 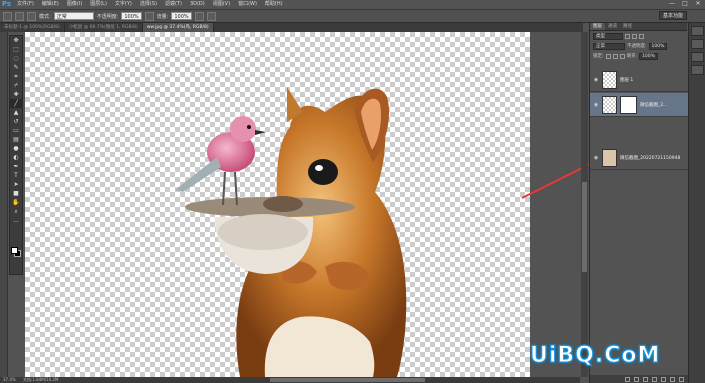 I want to click on stamp-tool-icon: ▲, so click(x=16, y=112).